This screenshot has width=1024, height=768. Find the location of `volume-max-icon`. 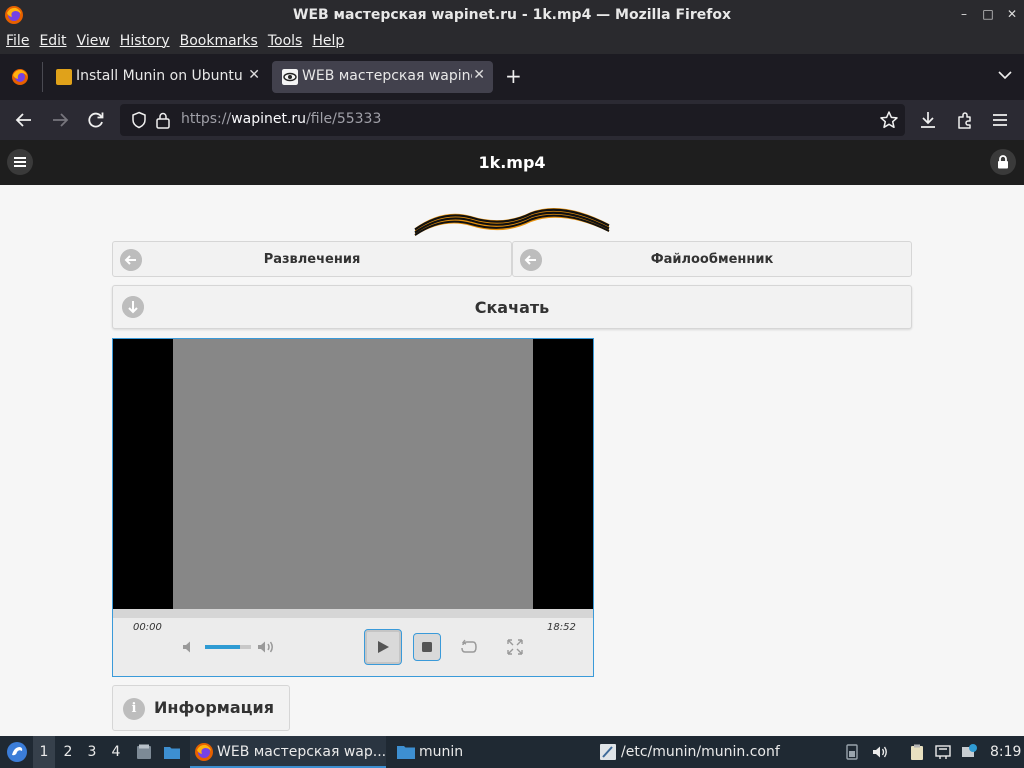

volume-max-icon is located at coordinates (266, 647).